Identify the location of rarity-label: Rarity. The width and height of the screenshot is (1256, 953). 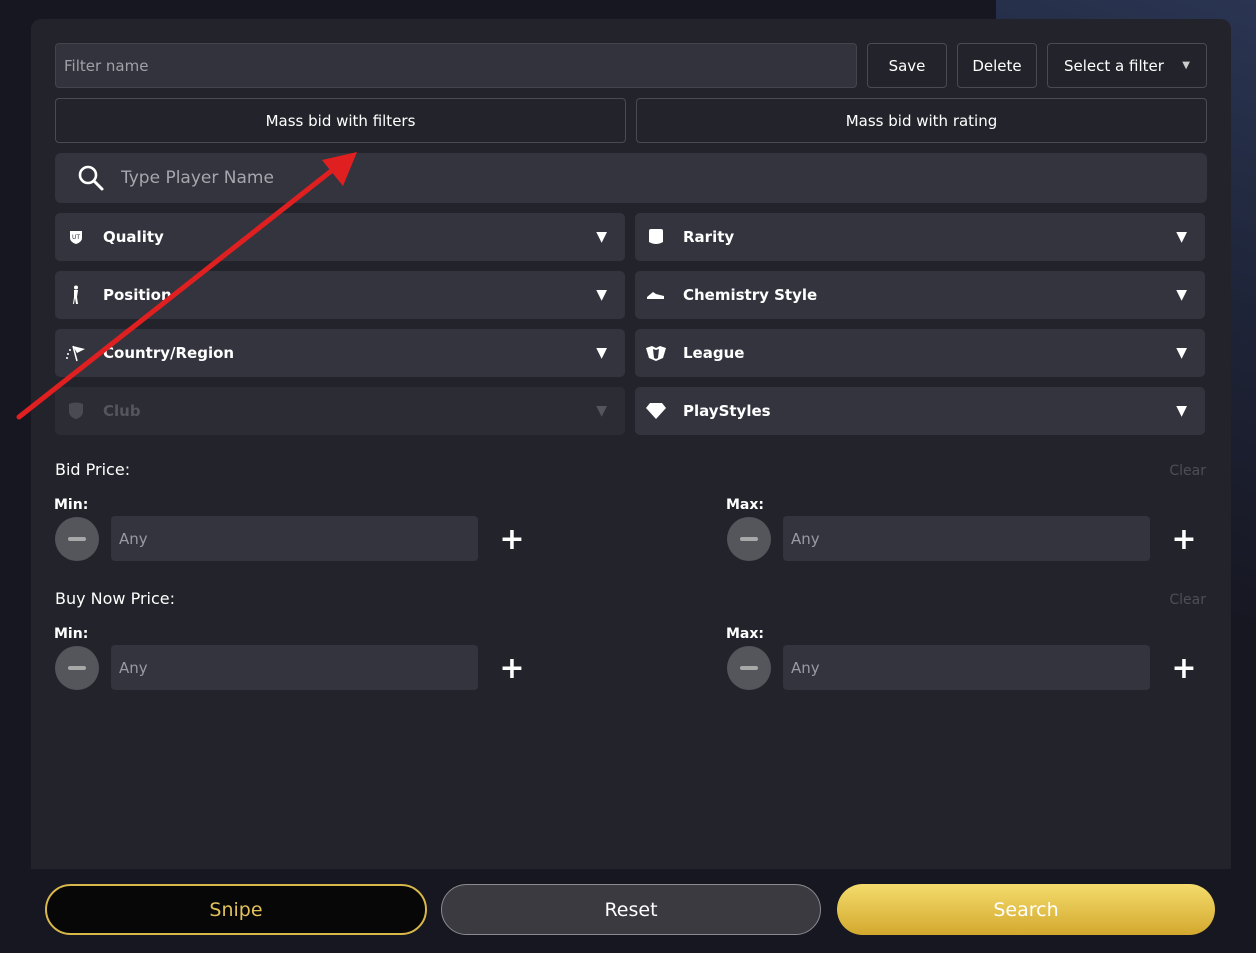
(709, 237).